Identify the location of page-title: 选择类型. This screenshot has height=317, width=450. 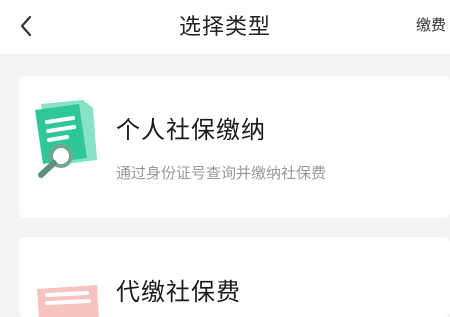
(224, 27).